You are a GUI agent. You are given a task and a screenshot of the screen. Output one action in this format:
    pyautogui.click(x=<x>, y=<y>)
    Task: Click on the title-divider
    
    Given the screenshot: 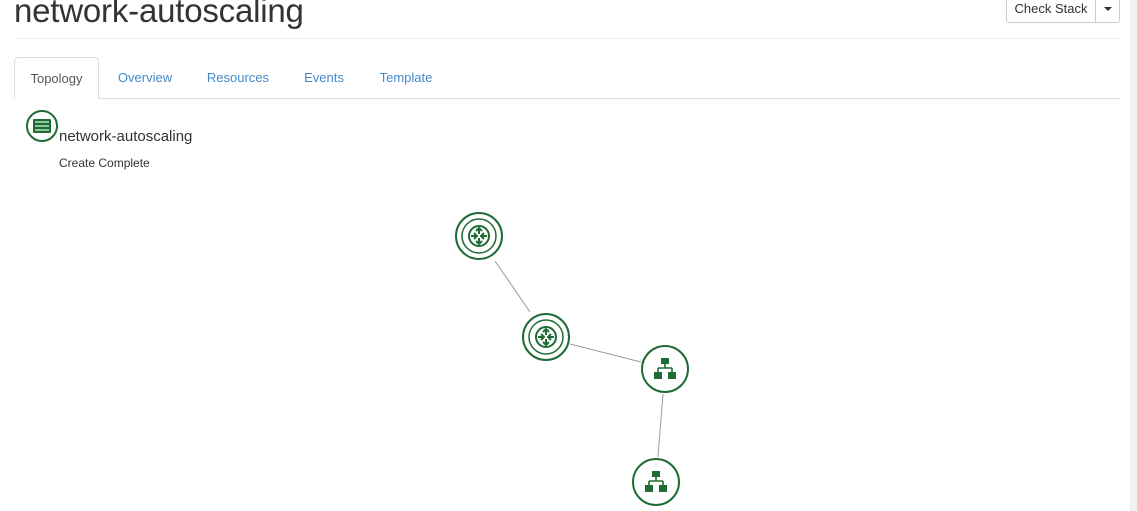 What is the action you would take?
    pyautogui.click(x=567, y=38)
    